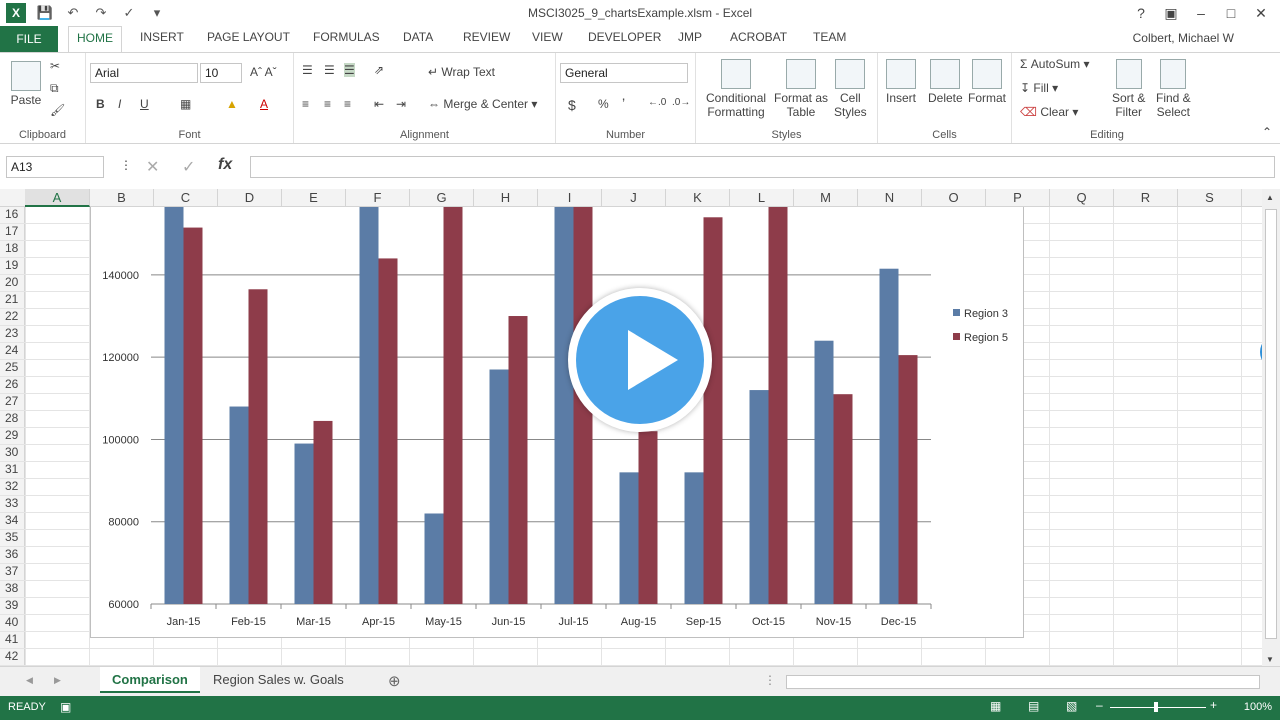 Image resolution: width=1280 pixels, height=720 pixels. I want to click on column-header-f: F, so click(378, 198).